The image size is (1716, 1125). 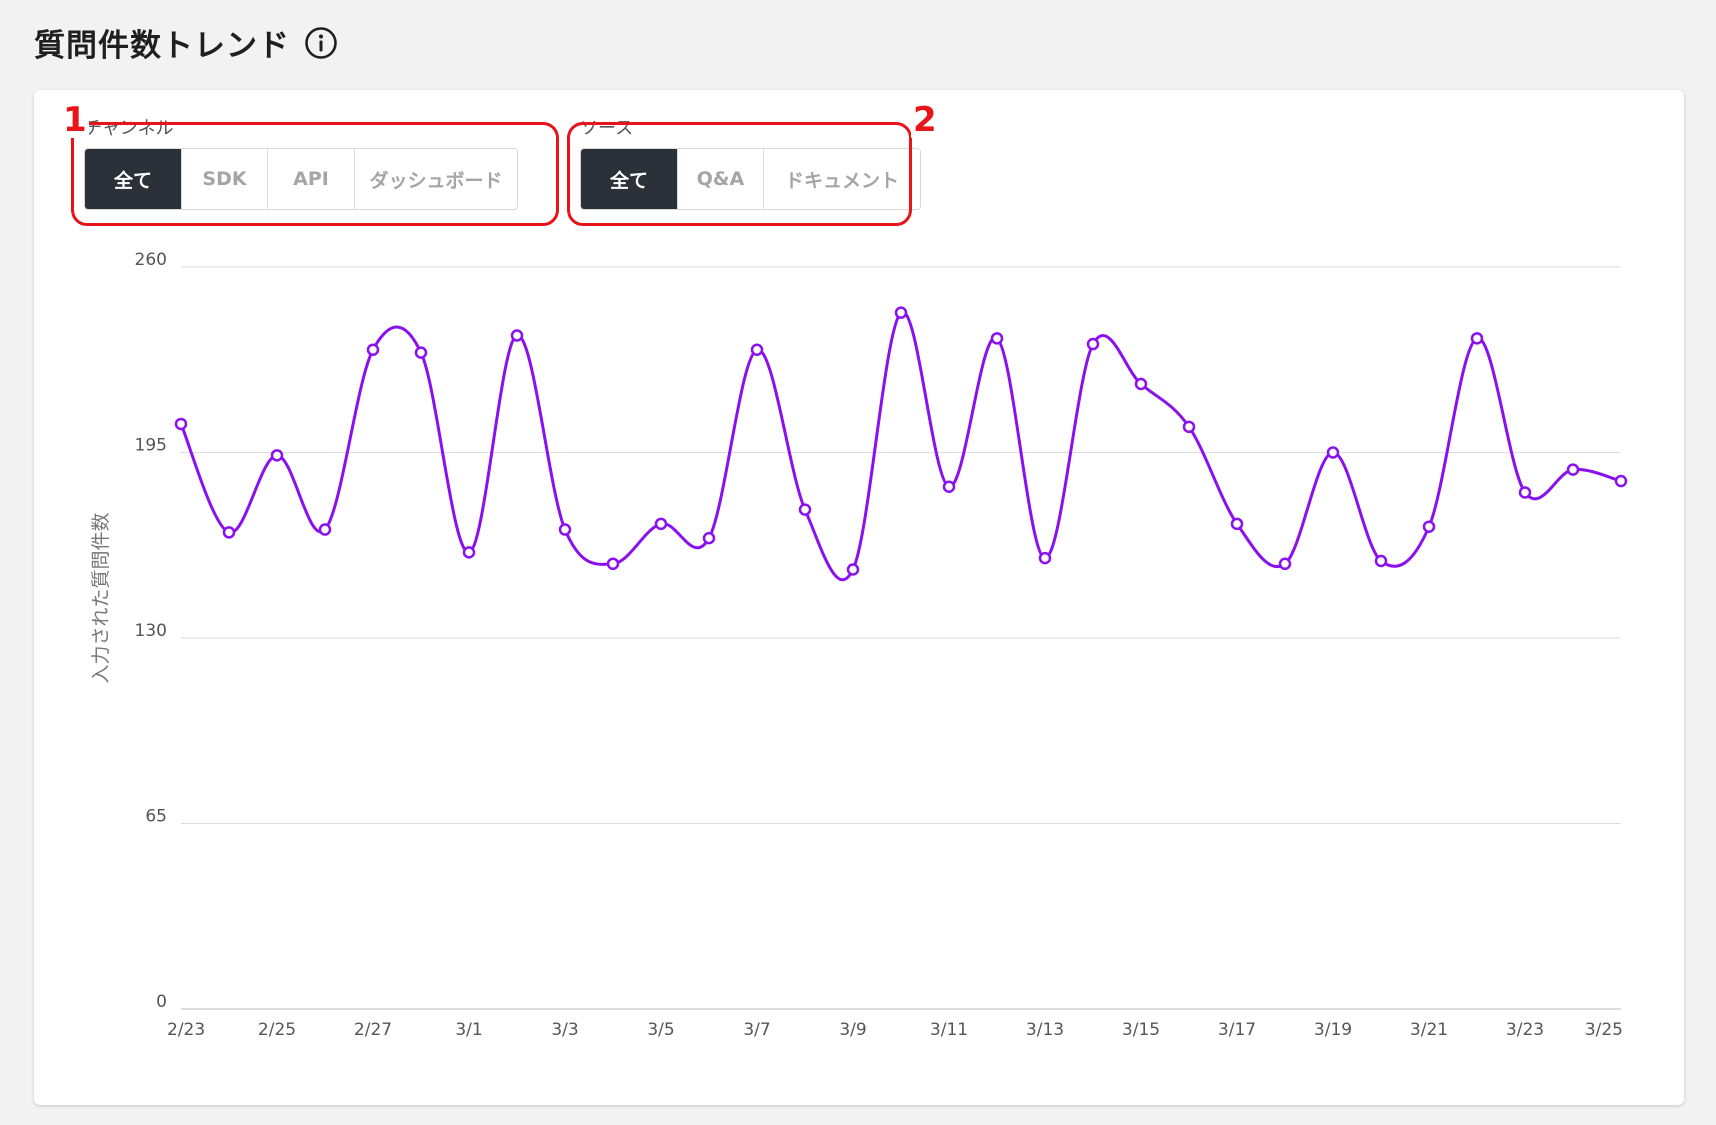 I want to click on x-tick-label: 3/7, so click(x=756, y=1030).